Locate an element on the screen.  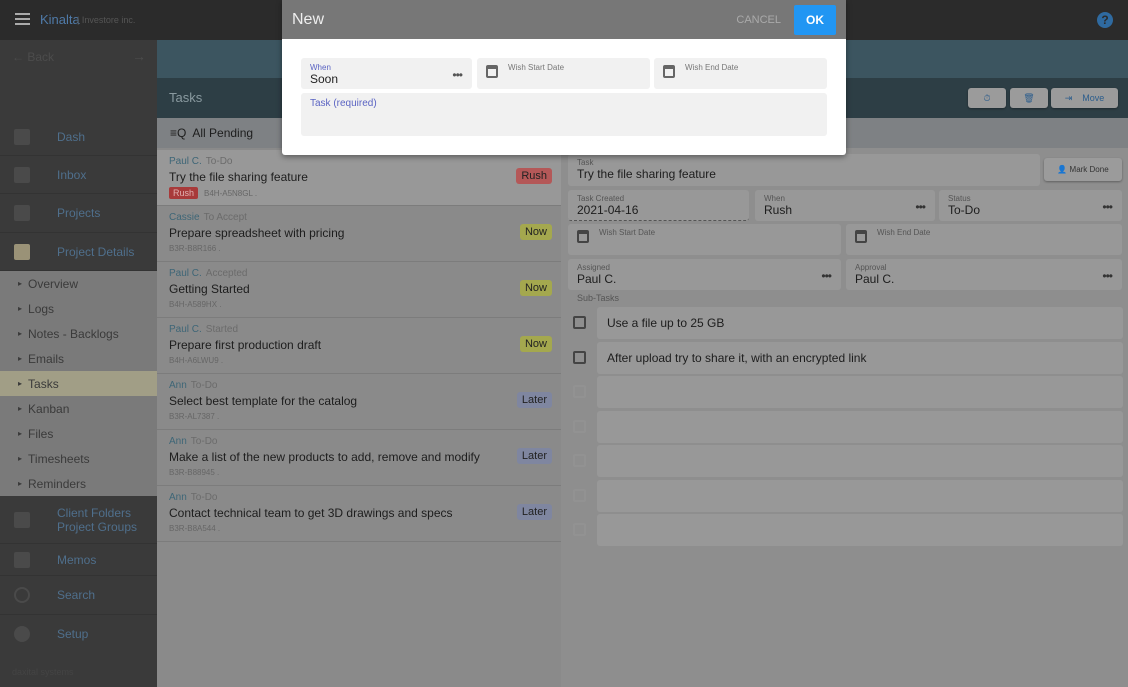
wish-start-date-field: Wish Start Date is located at coordinates (704, 239).